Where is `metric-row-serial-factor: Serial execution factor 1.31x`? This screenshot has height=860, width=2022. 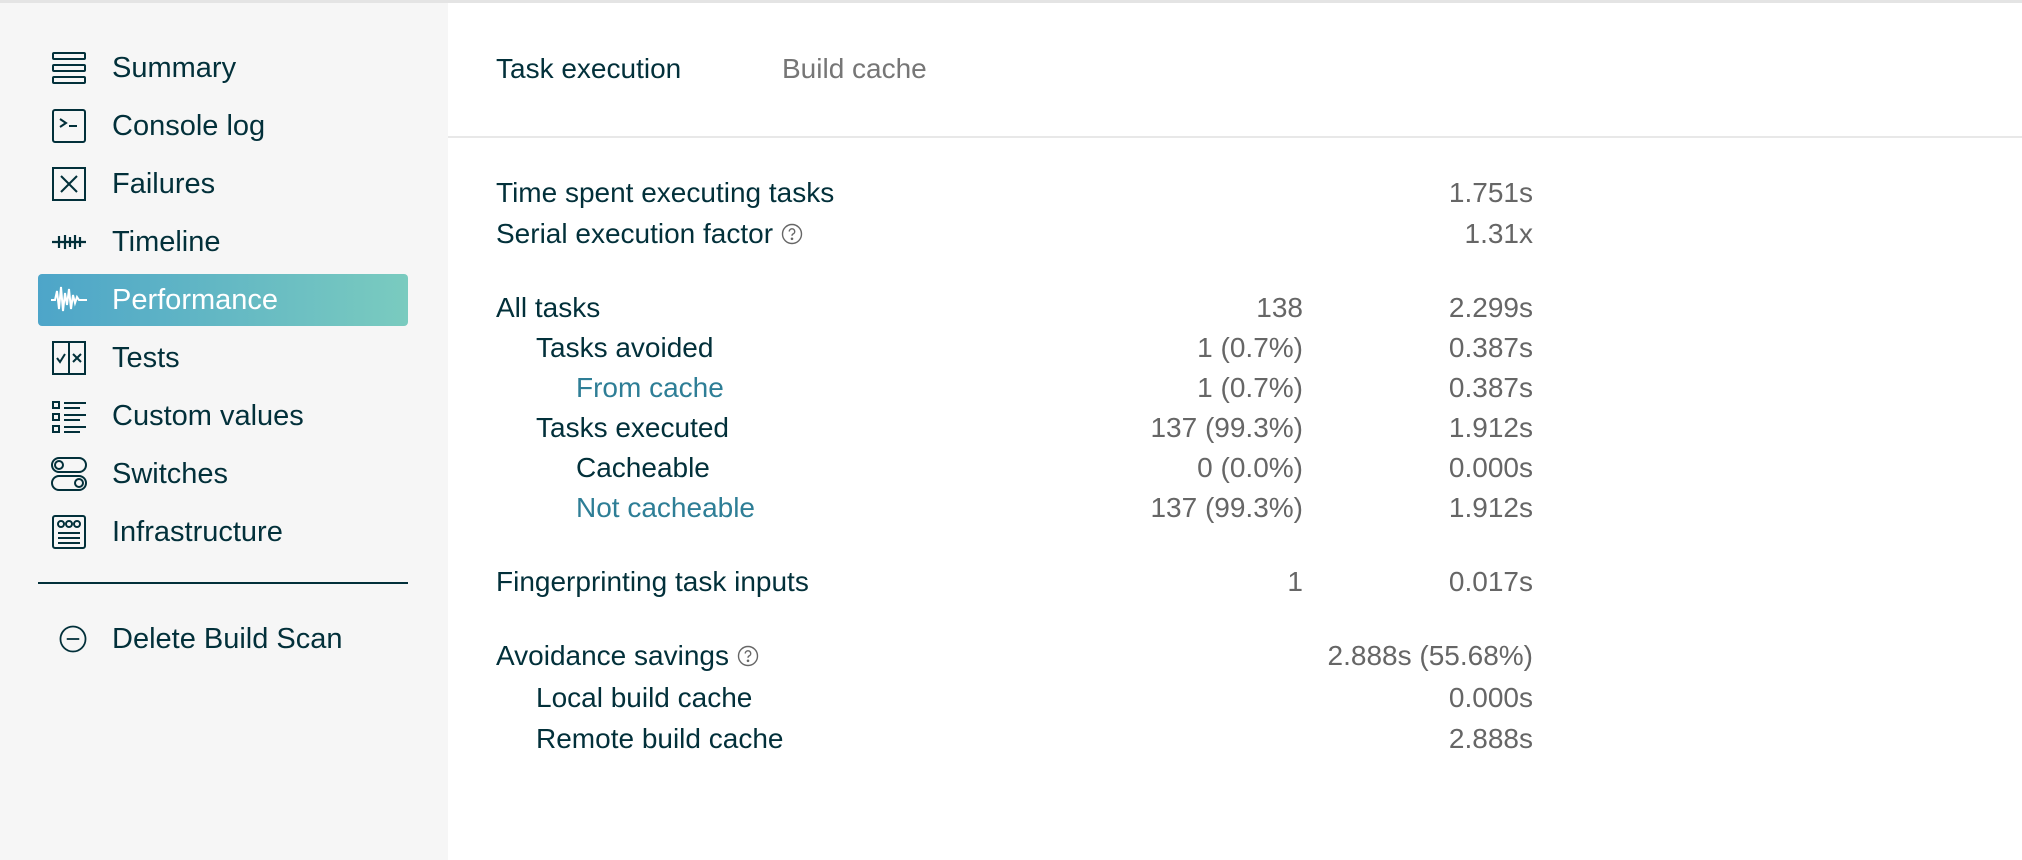
metric-row-serial-factor: Serial execution factor 1.31x is located at coordinates (1246, 236).